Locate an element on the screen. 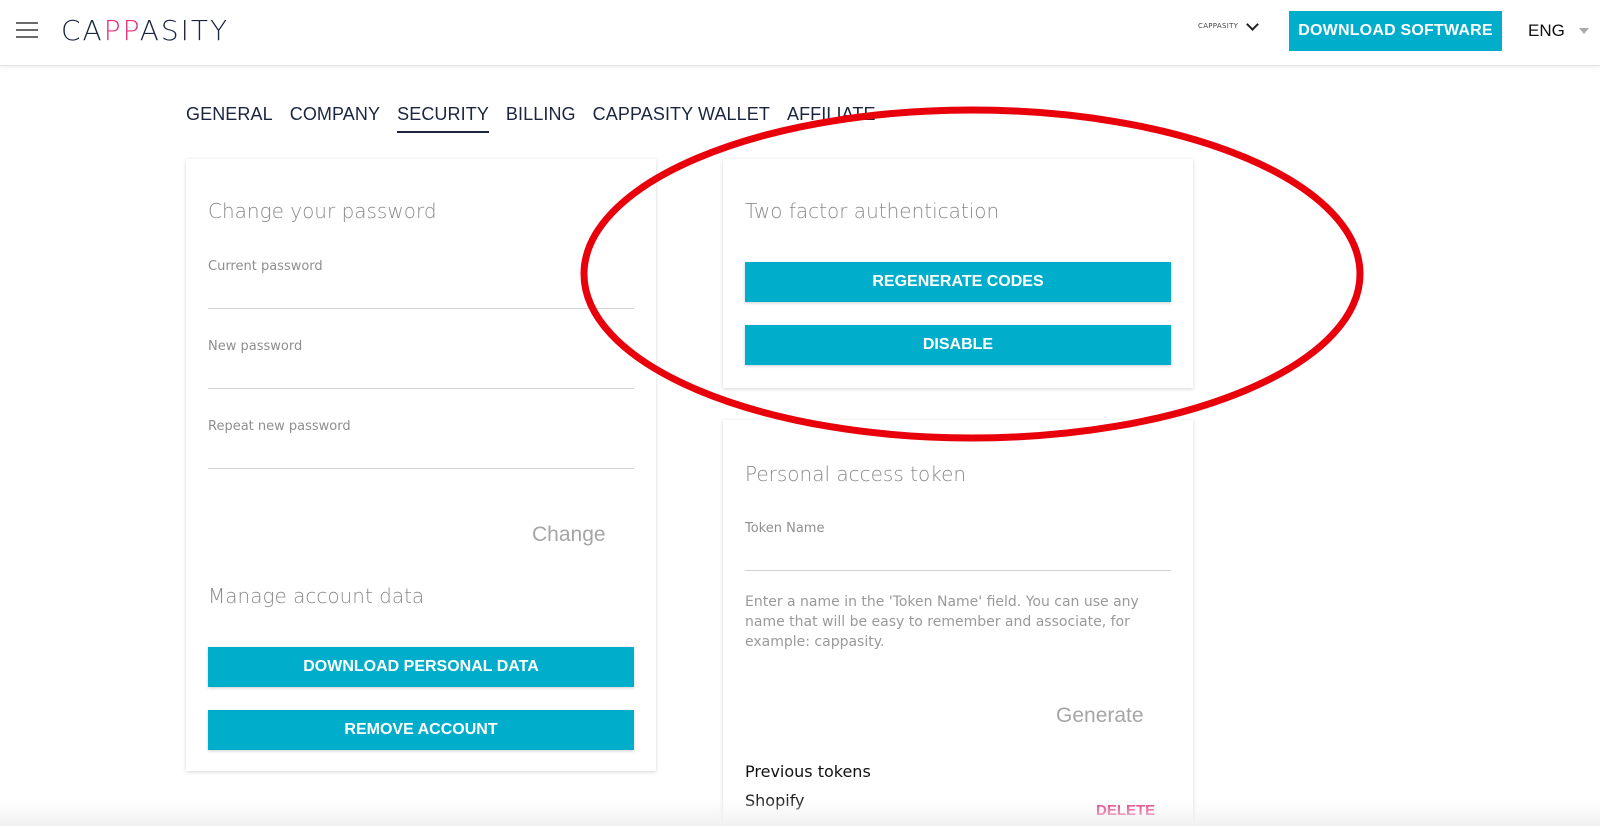  current-password-field is located at coordinates (421, 296).